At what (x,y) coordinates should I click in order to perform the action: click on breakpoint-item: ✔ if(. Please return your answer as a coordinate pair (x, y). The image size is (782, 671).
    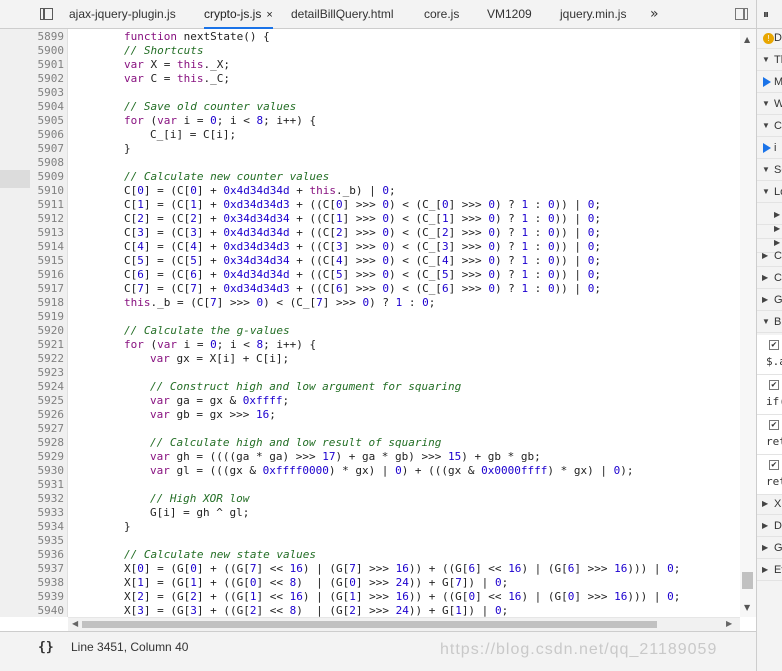
    Looking at the image, I should click on (769, 395).